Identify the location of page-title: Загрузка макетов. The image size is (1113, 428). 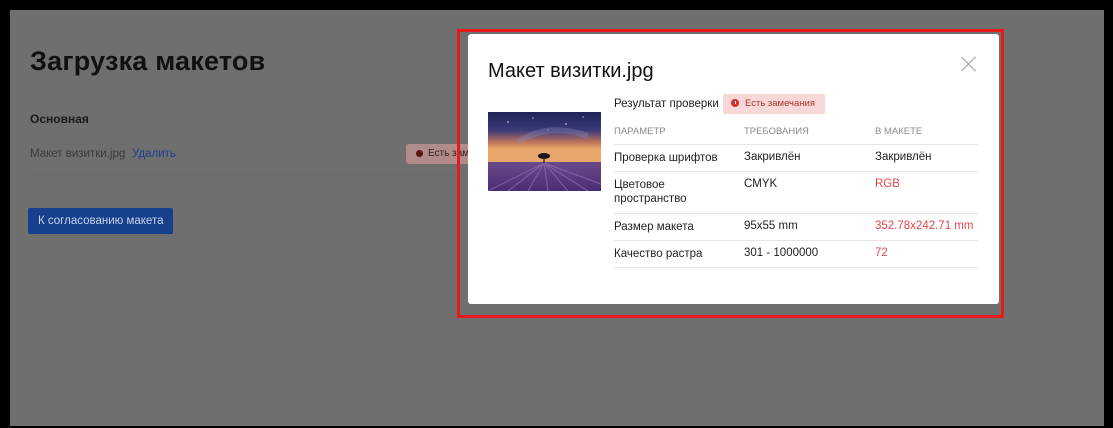
(148, 61).